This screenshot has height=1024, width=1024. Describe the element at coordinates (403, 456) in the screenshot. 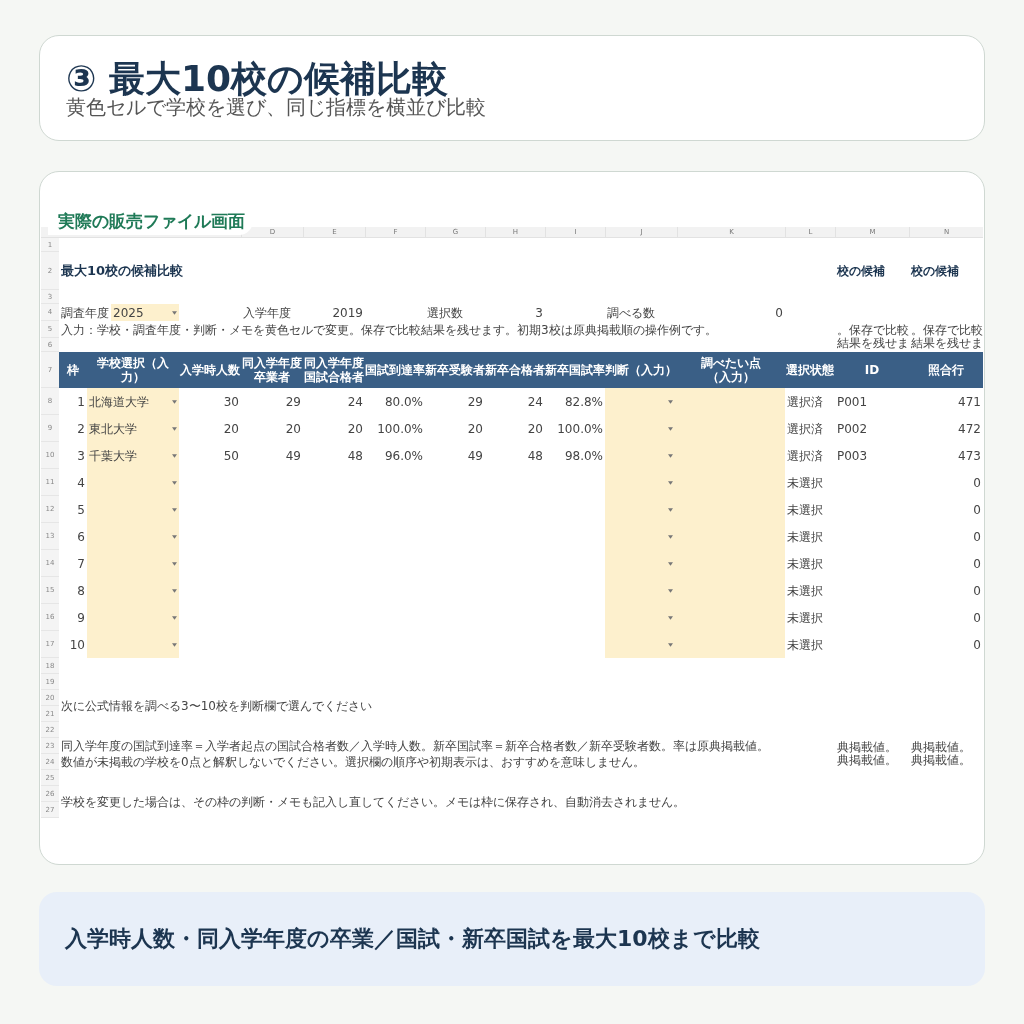

I see `table-cell-text: 96.0%` at that location.